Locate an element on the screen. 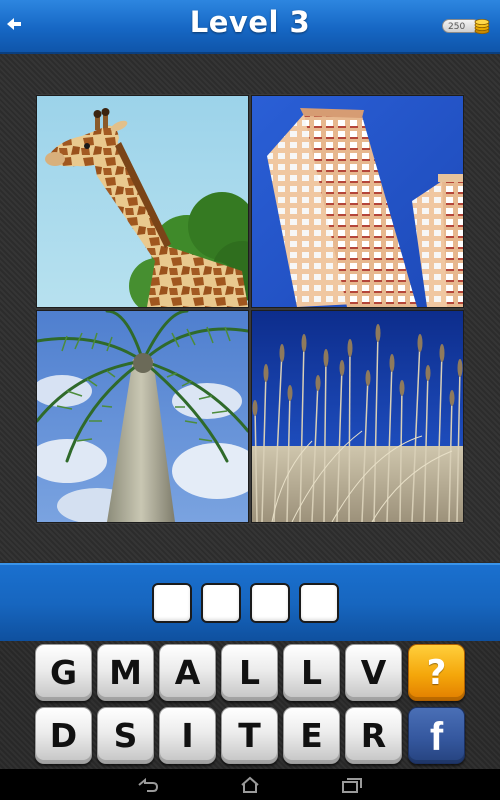 The width and height of the screenshot is (500, 800). letter-key: V is located at coordinates (373, 672).